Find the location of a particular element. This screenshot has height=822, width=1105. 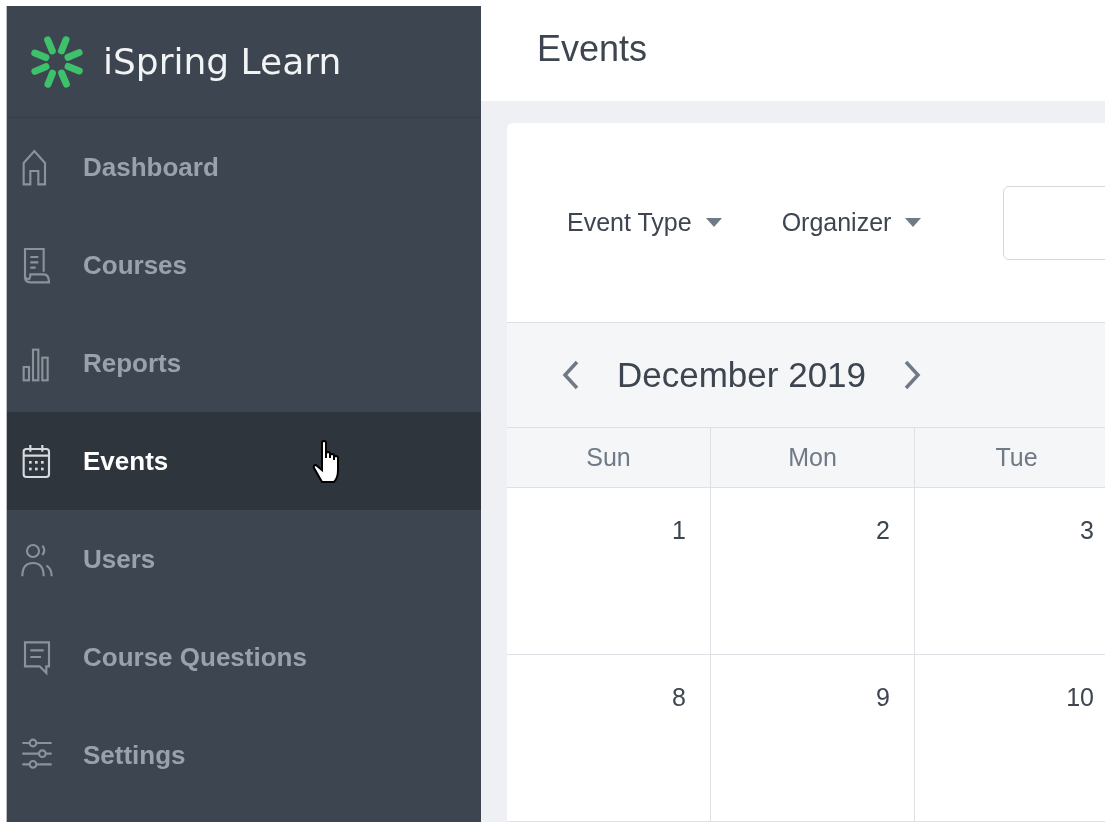

day-number: 1 is located at coordinates (679, 530).